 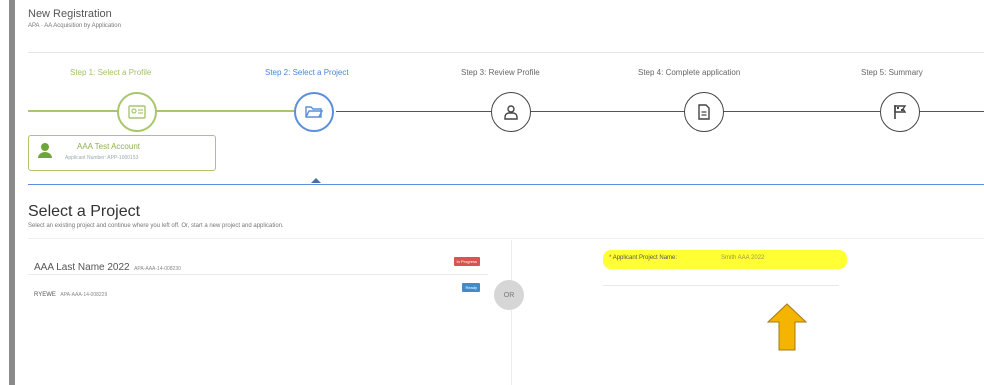 What do you see at coordinates (157, 269) in the screenshot?
I see `project-id: APA-AAA-14-008230` at bounding box center [157, 269].